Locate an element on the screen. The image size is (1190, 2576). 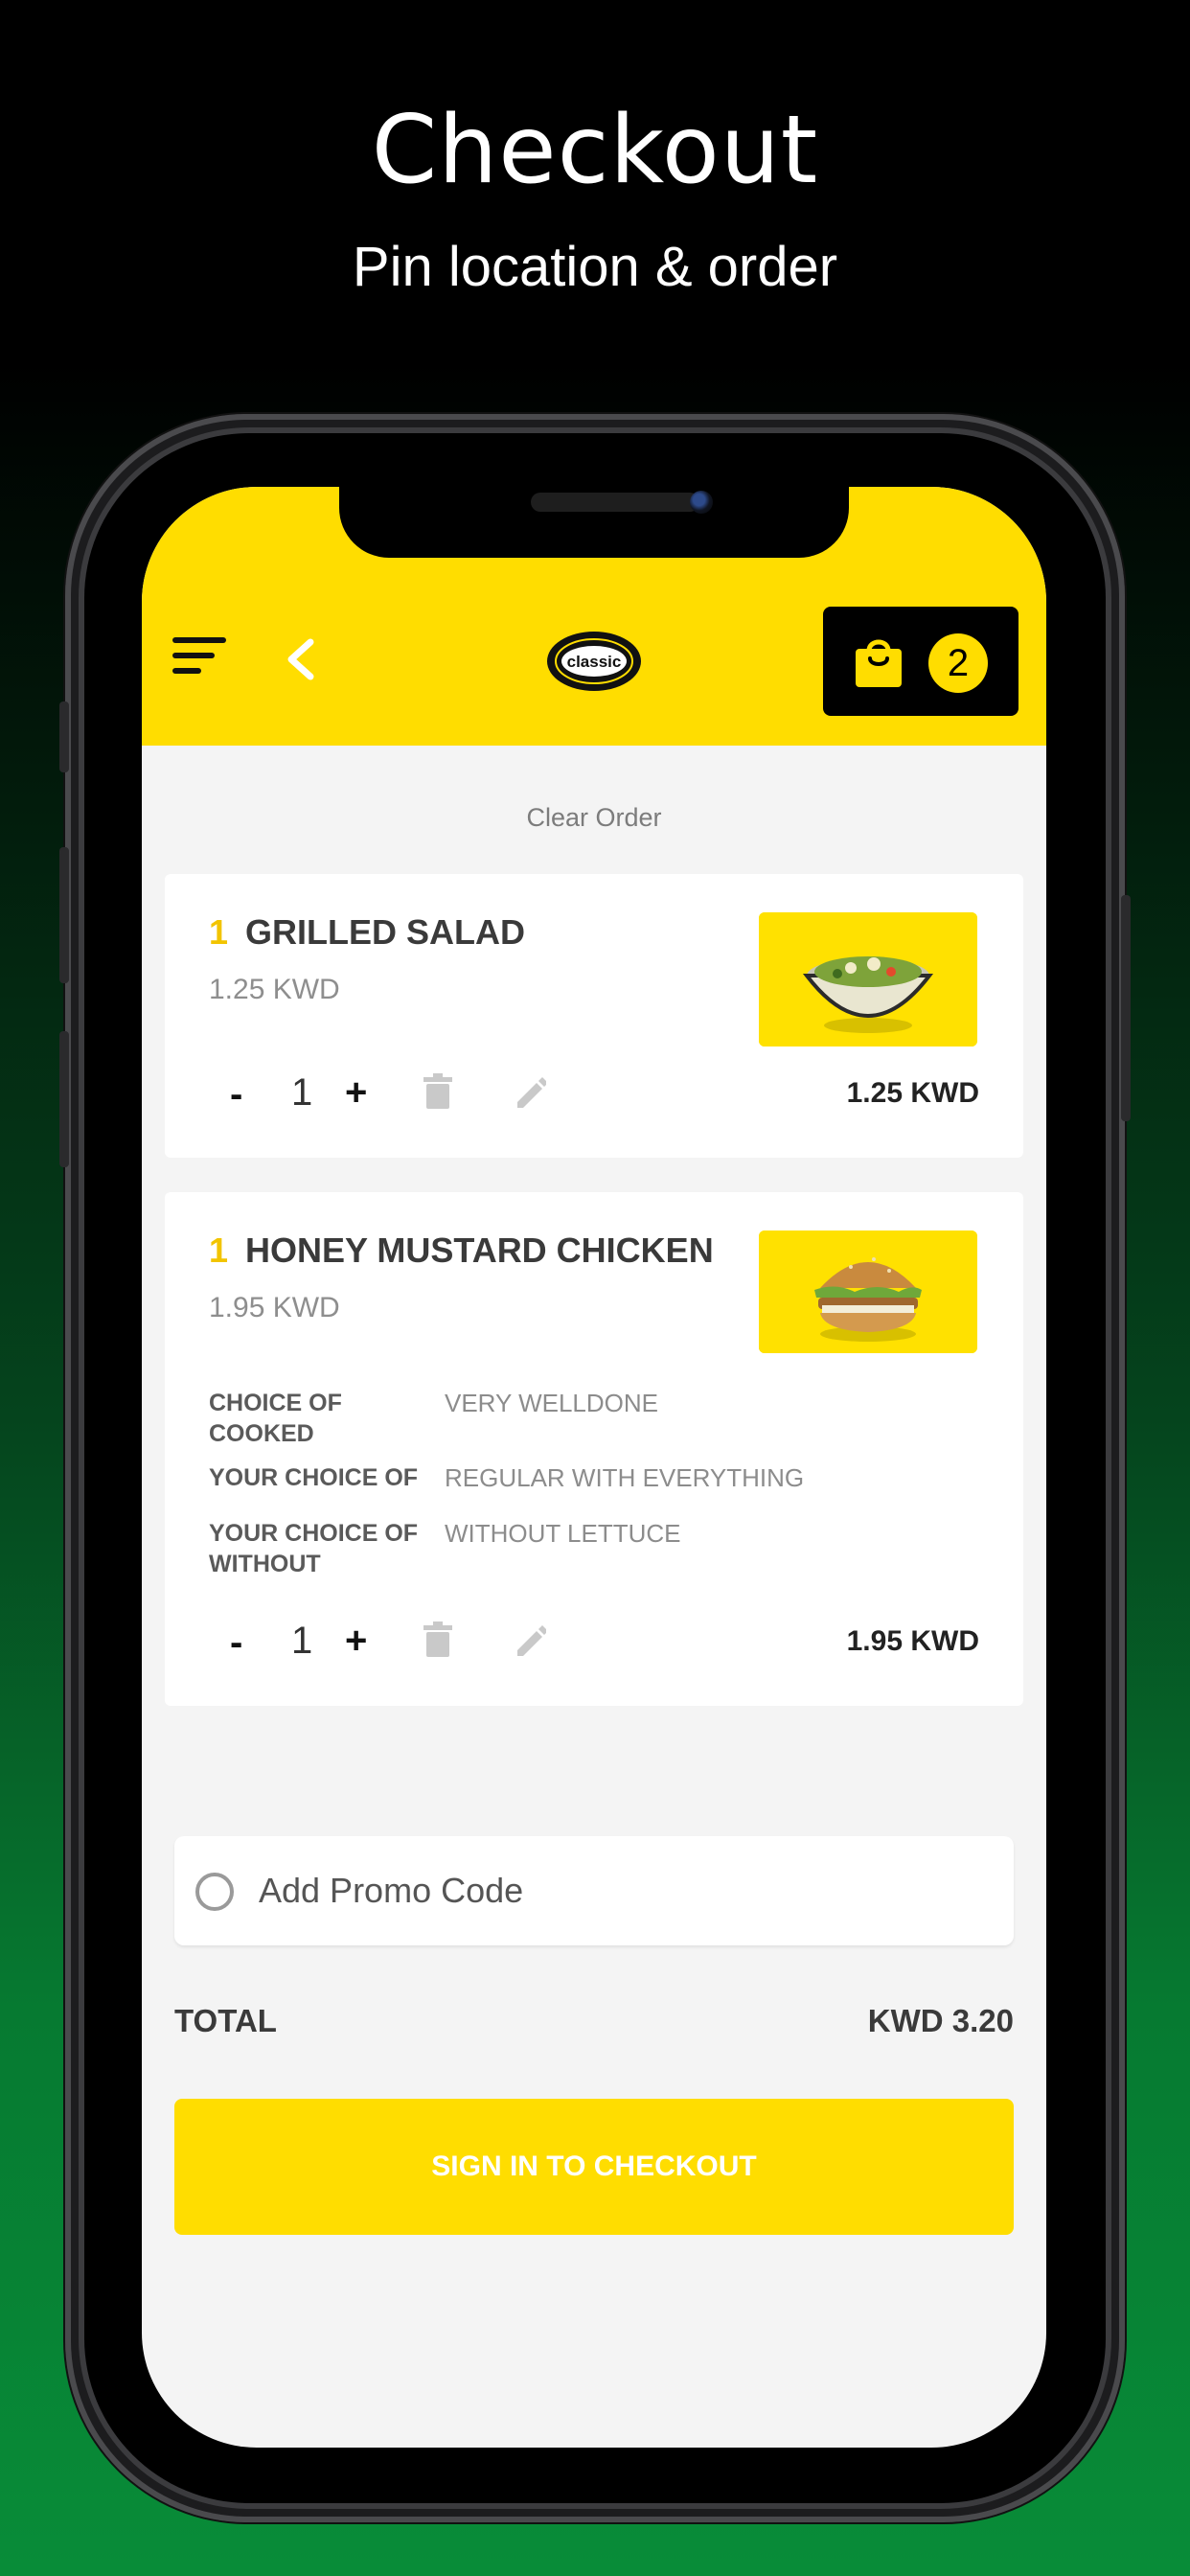
chevron-left-icon is located at coordinates (301, 659).